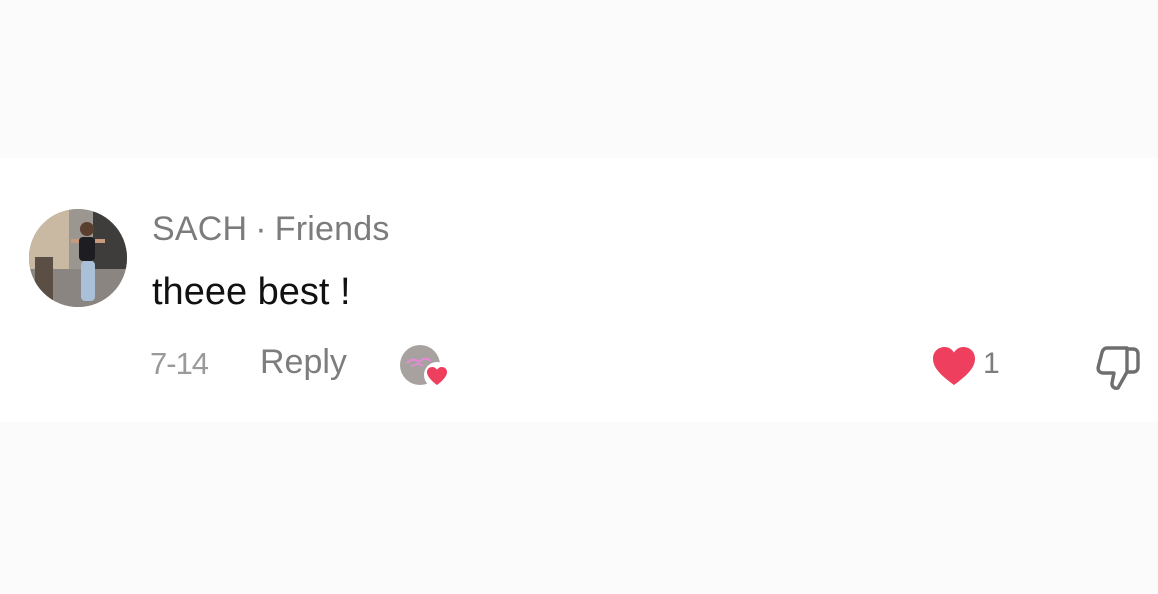 Image resolution: width=1158 pixels, height=594 pixels. I want to click on thumbs-down-icon, so click(1118, 368).